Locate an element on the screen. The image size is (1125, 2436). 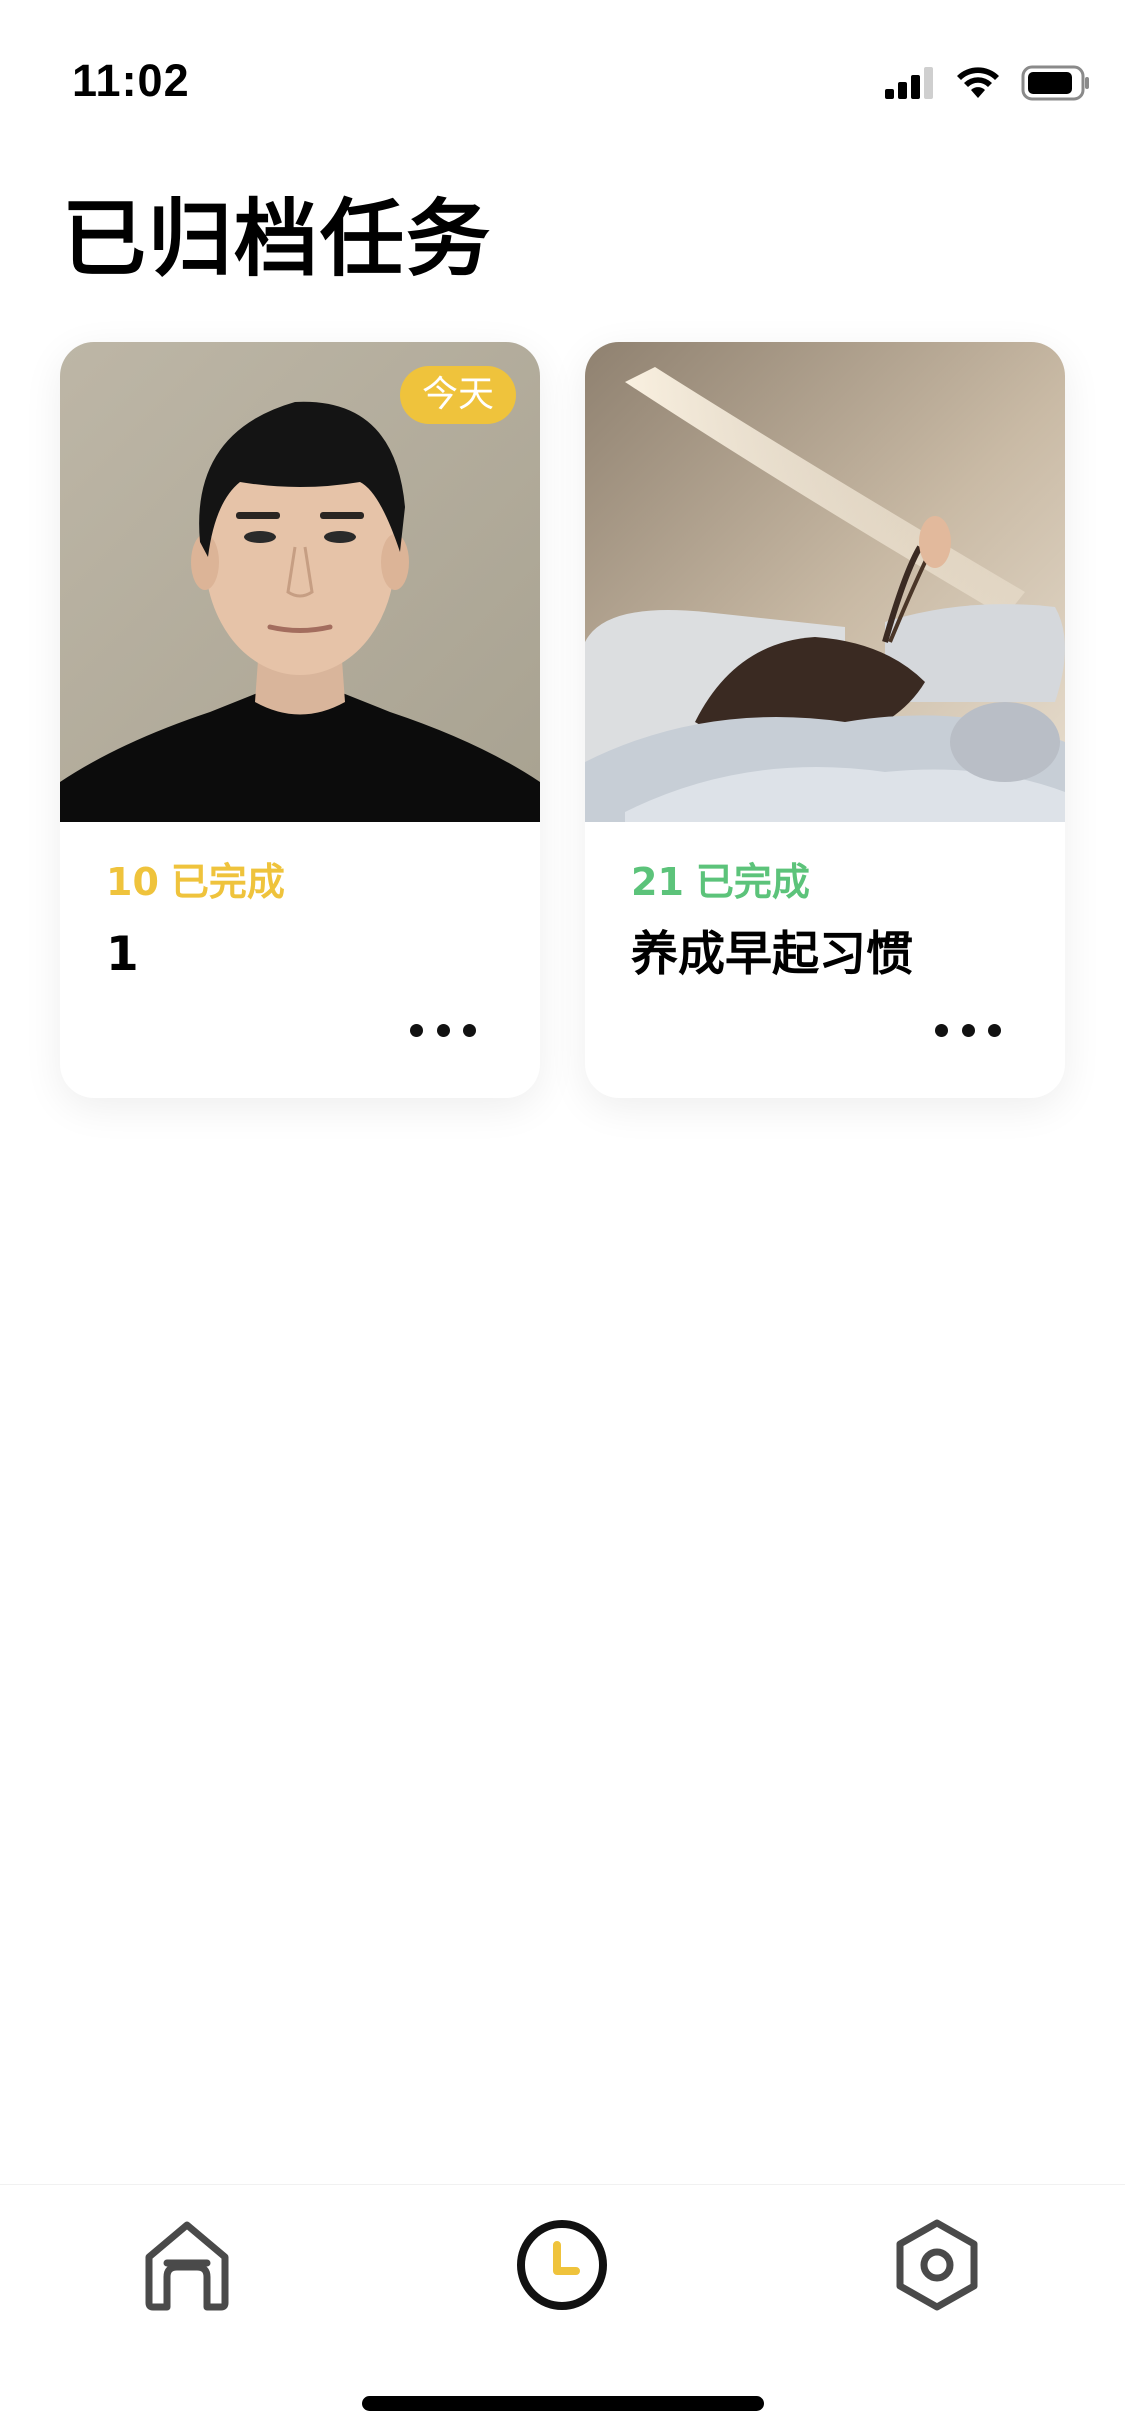
status-bar: 11:02 is located at coordinates (562, 70).